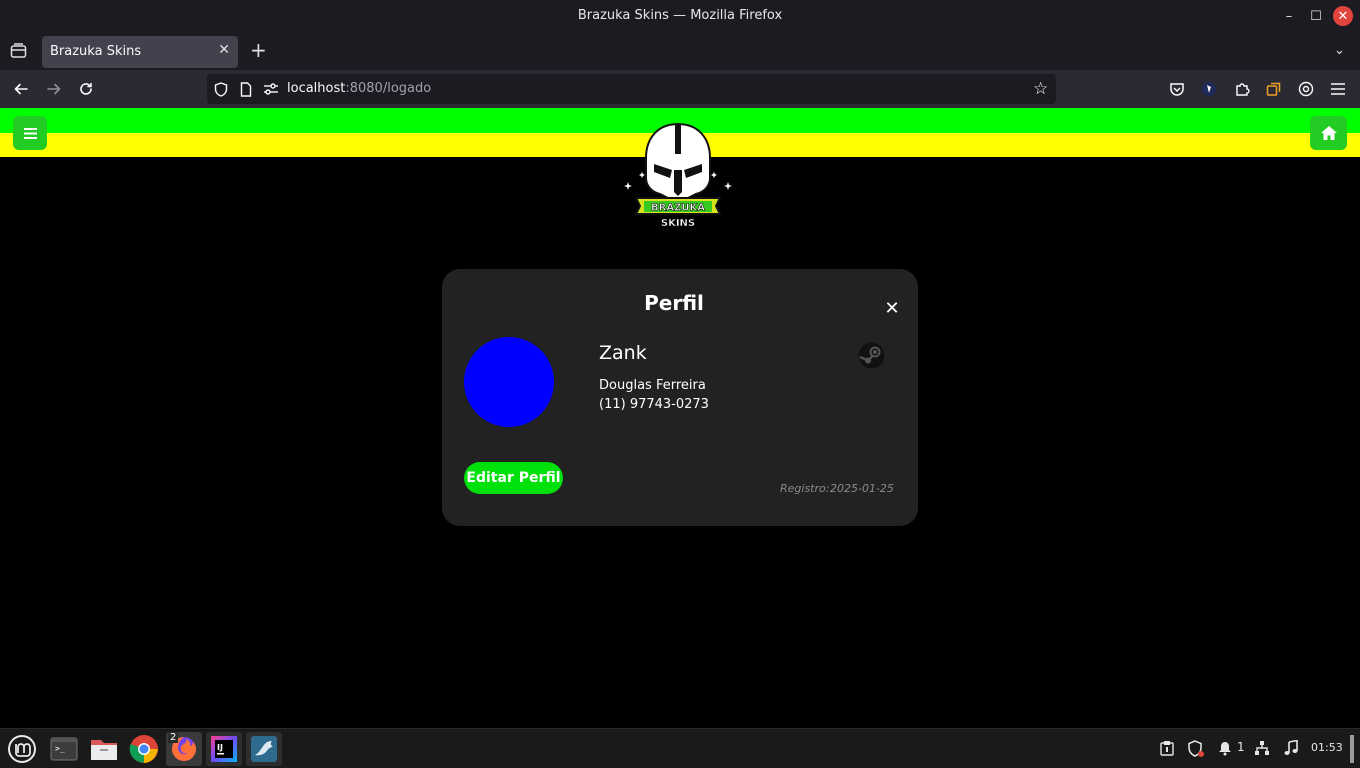  Describe the element at coordinates (623, 353) in the screenshot. I see `username: Zank` at that location.